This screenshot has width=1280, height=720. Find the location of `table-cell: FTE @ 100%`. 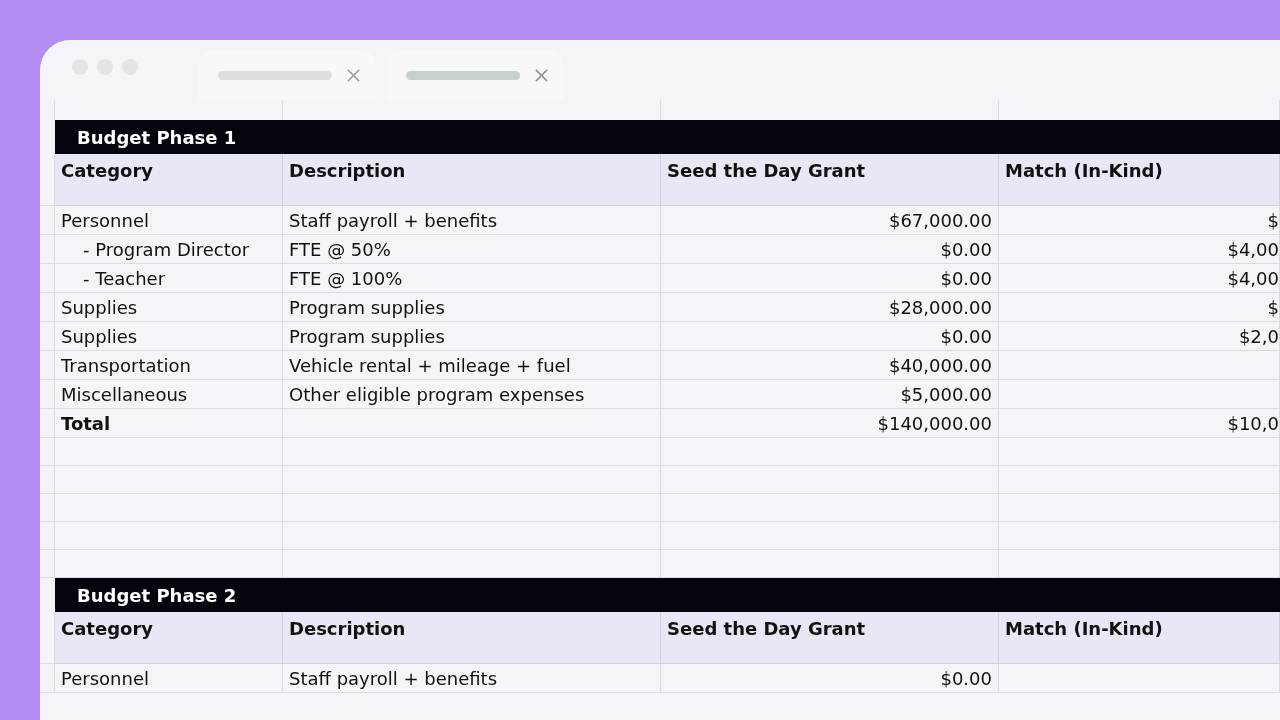

table-cell: FTE @ 100% is located at coordinates (472, 278).